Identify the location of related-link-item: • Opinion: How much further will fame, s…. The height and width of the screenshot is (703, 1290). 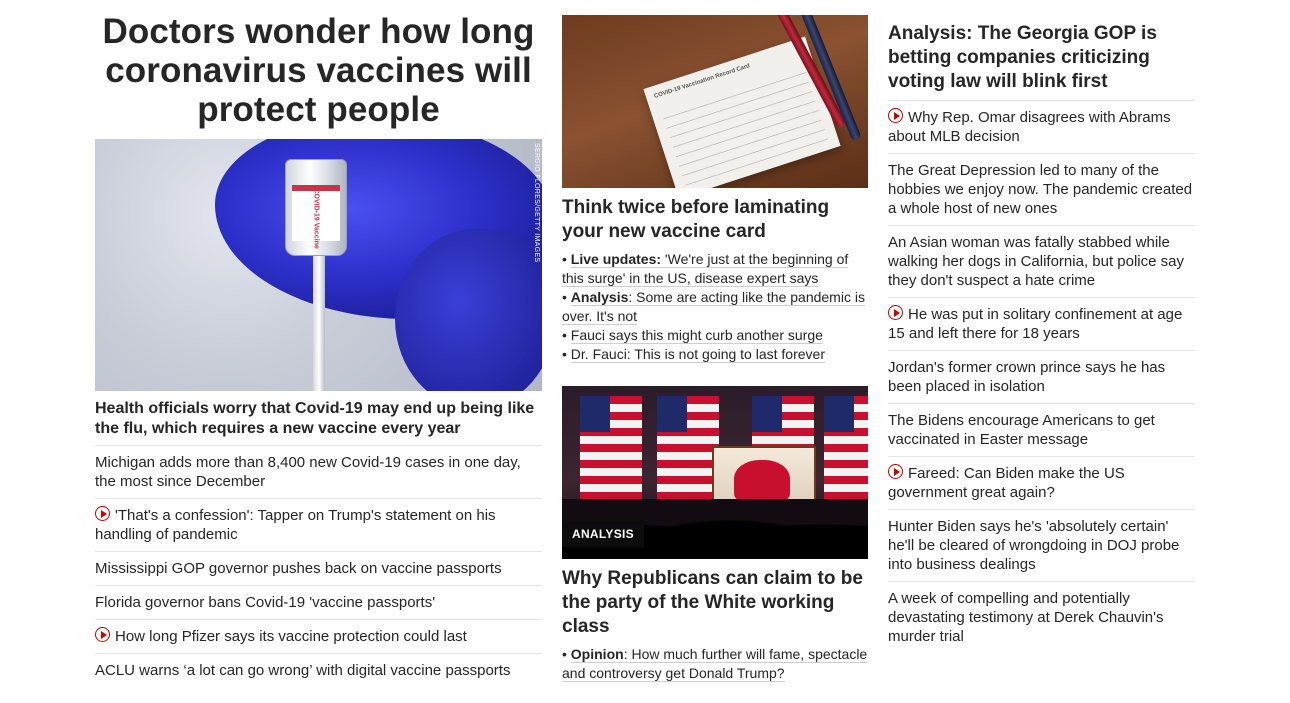
(715, 664).